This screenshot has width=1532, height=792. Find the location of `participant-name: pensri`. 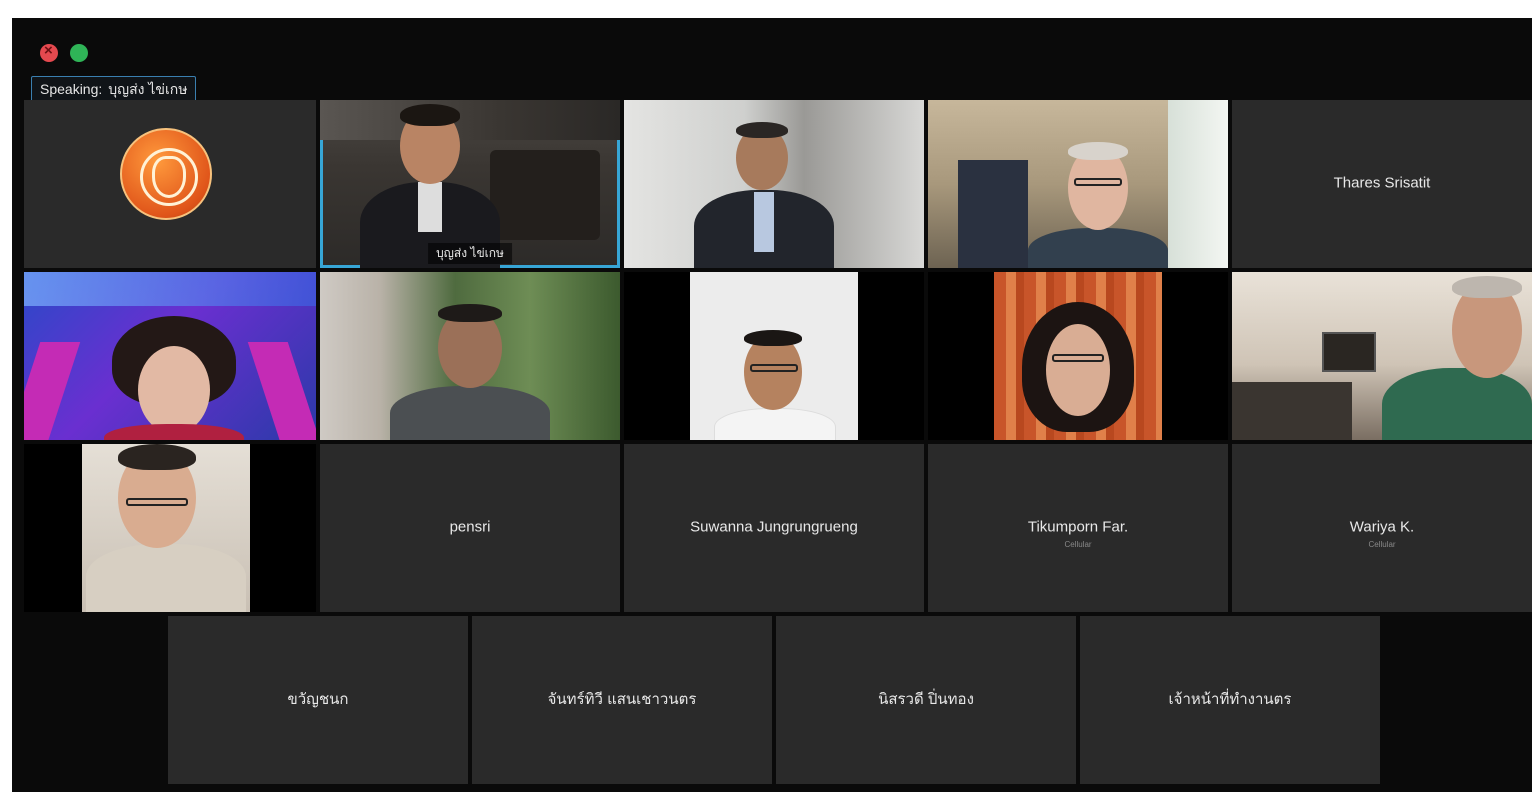

participant-name: pensri is located at coordinates (470, 527).